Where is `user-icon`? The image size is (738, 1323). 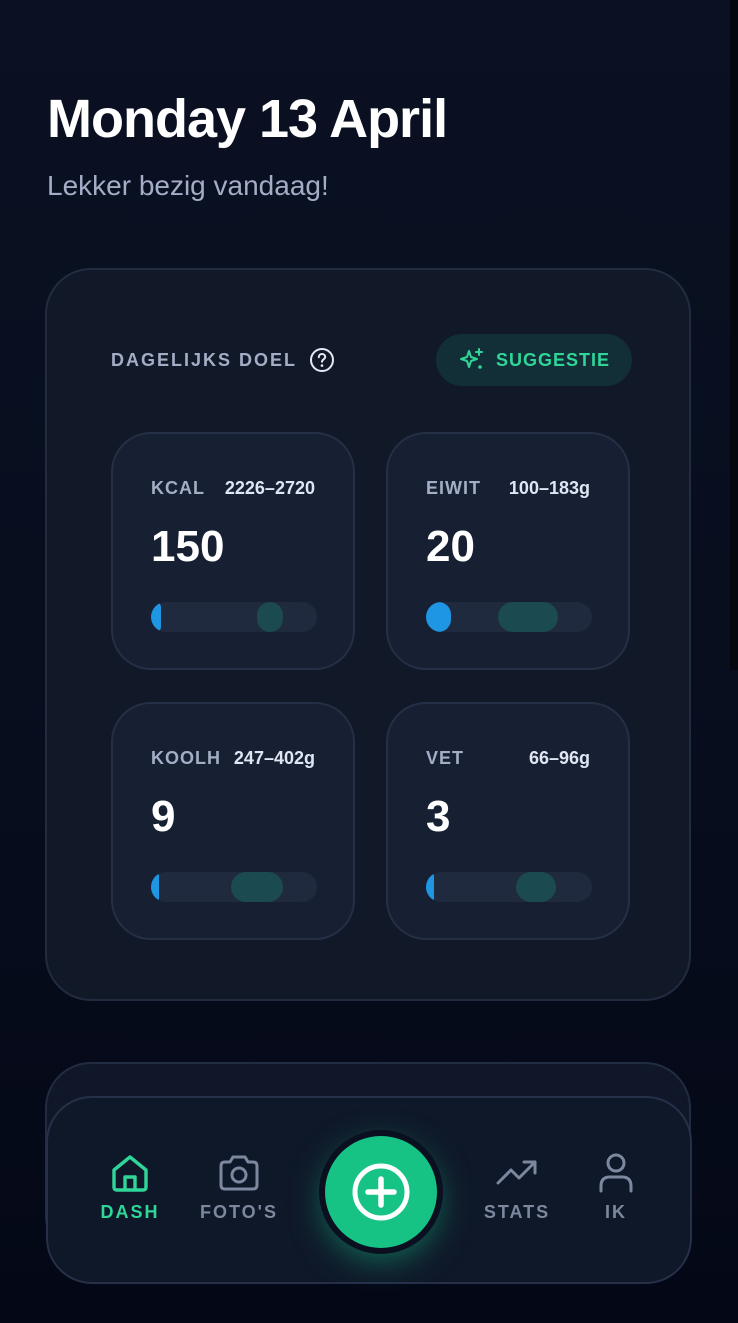
user-icon is located at coordinates (616, 1173).